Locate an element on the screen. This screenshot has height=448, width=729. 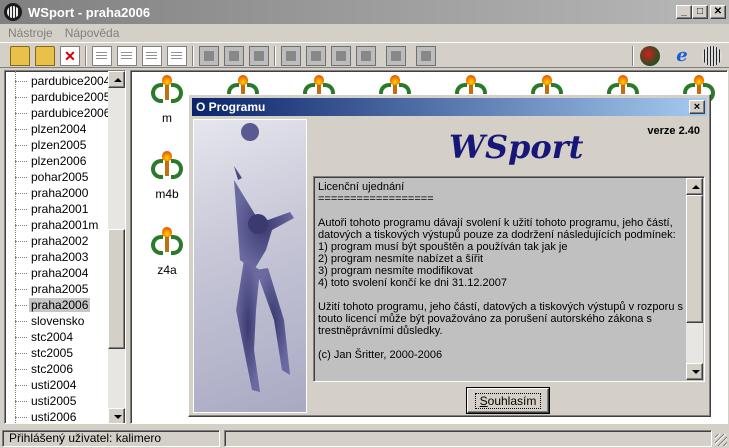
tree-item-label: praha2005 is located at coordinates (60, 289).